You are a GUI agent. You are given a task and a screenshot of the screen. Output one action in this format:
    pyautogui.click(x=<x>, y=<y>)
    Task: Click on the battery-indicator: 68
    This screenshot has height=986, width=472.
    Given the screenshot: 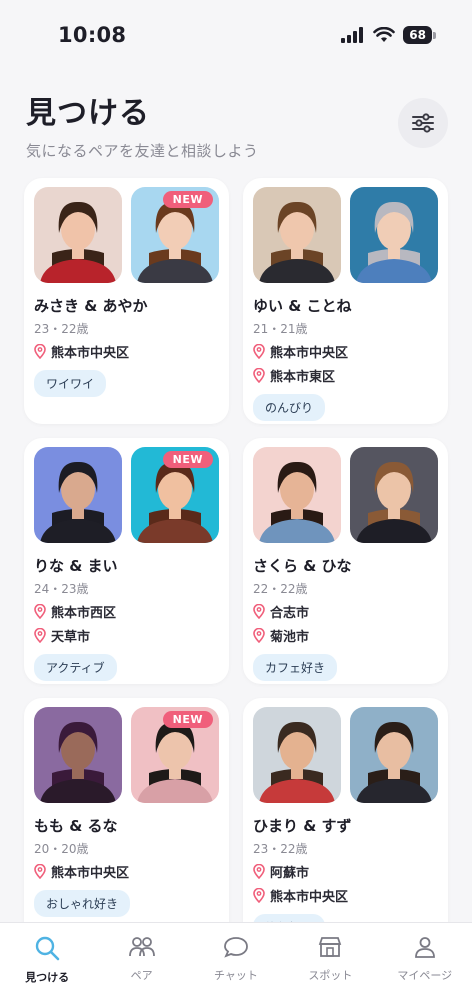 What is the action you would take?
    pyautogui.click(x=419, y=35)
    